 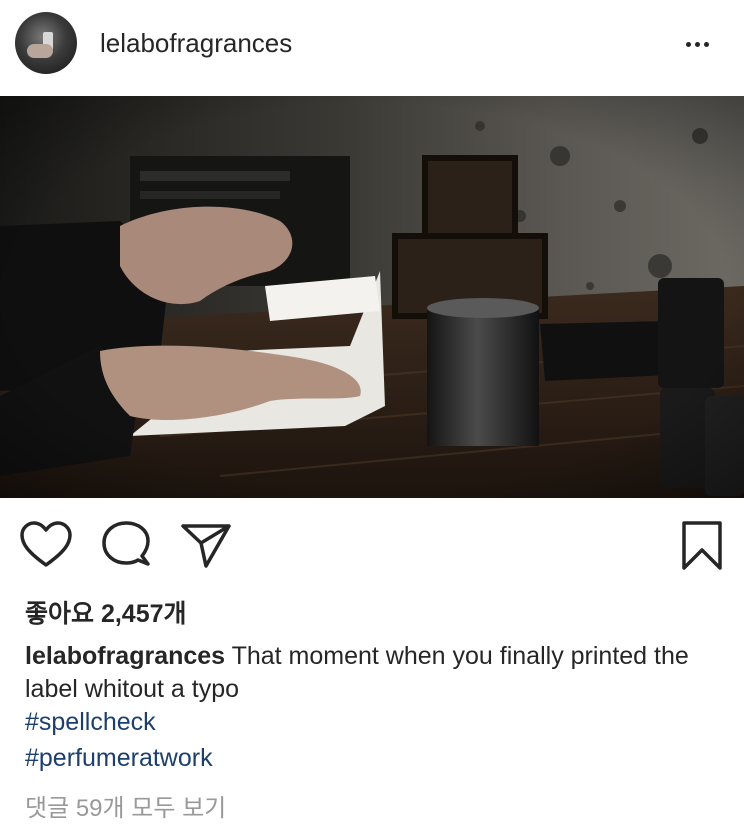 I want to click on avatar-hand, so click(x=40, y=51).